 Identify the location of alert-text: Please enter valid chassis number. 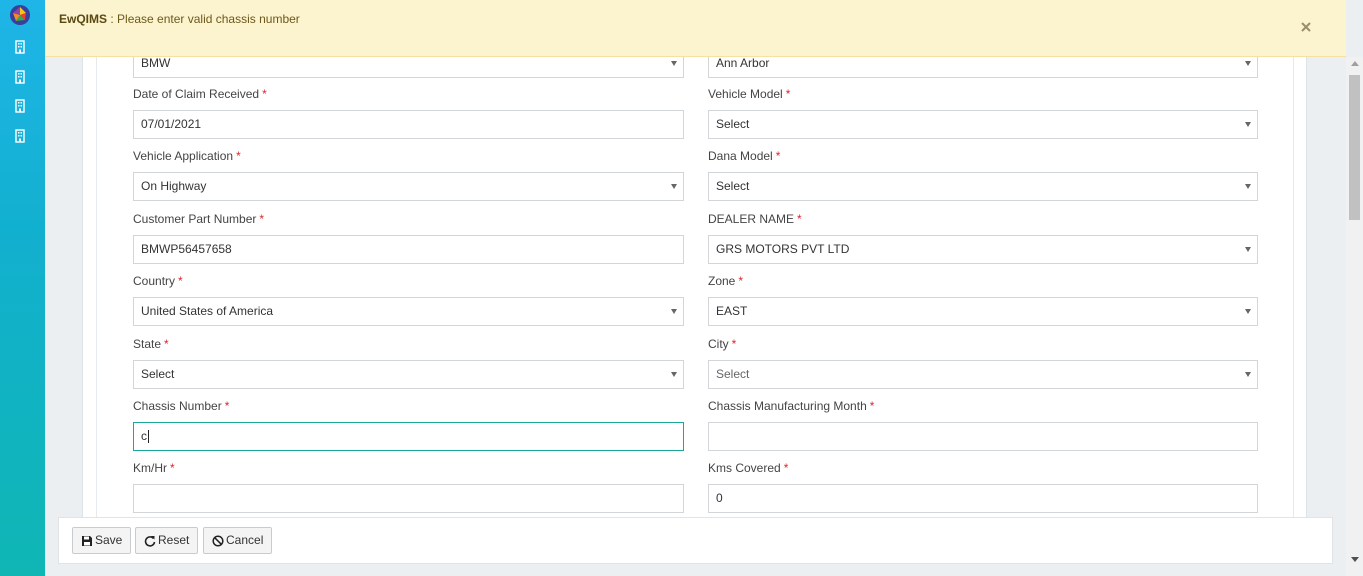
(208, 19).